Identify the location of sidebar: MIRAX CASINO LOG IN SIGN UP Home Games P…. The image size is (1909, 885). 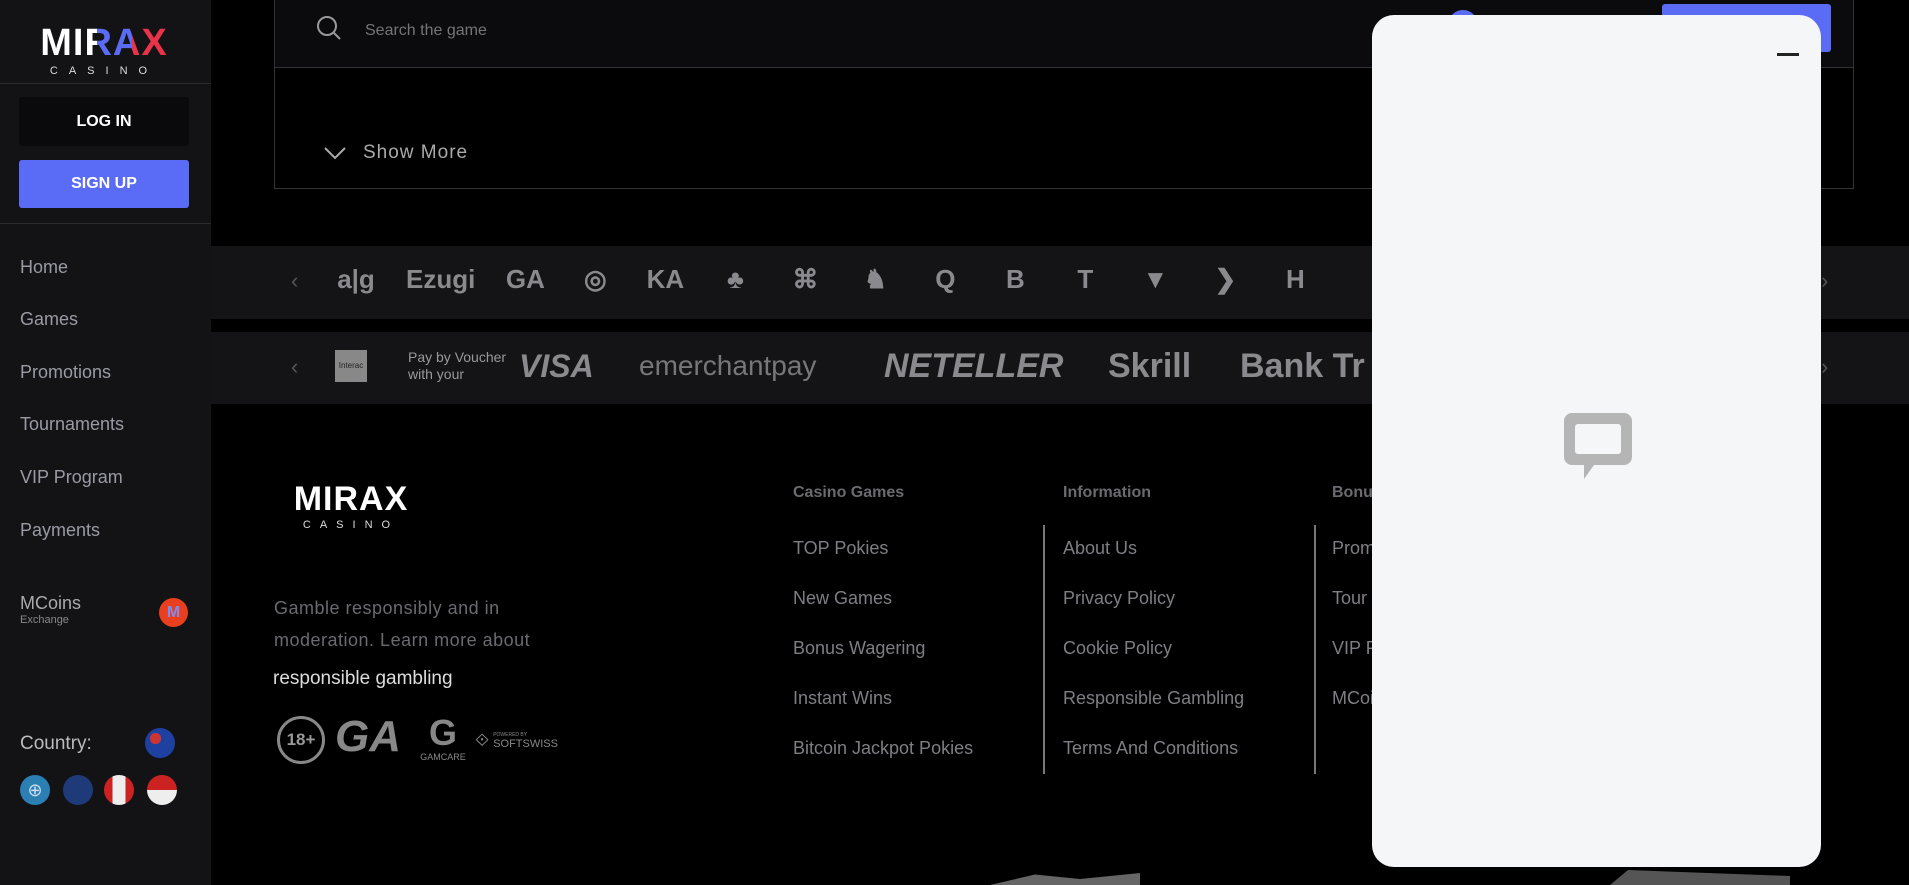
(105, 442).